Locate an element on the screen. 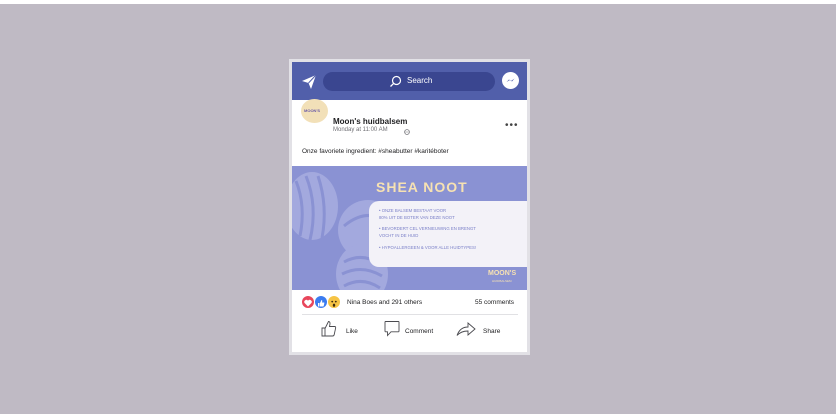  reaction-icons is located at coordinates (323, 302).